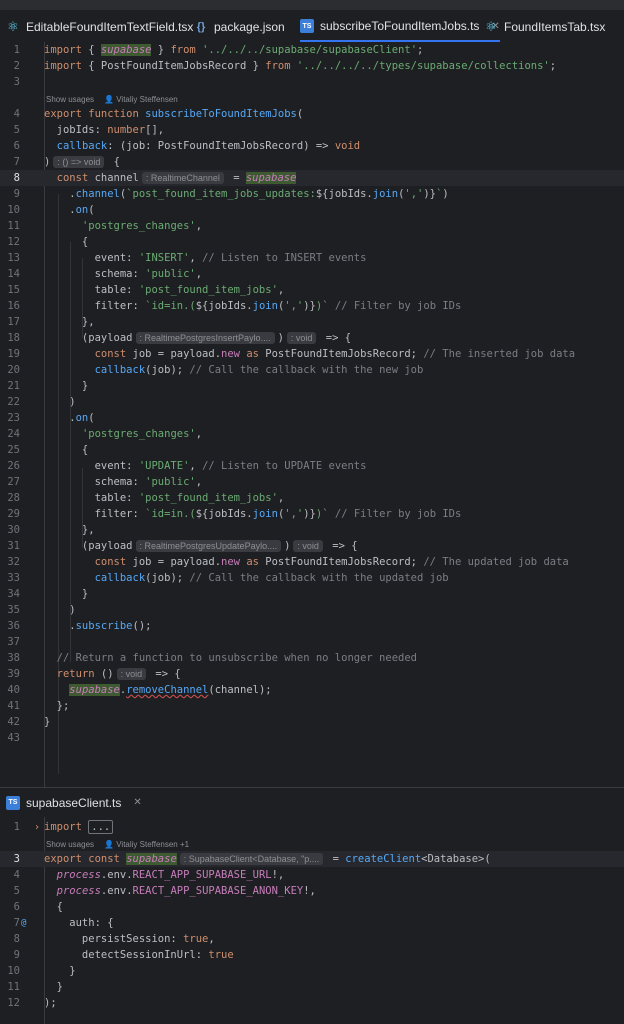  What do you see at coordinates (137, 802) in the screenshot?
I see `close-icon: ✕` at bounding box center [137, 802].